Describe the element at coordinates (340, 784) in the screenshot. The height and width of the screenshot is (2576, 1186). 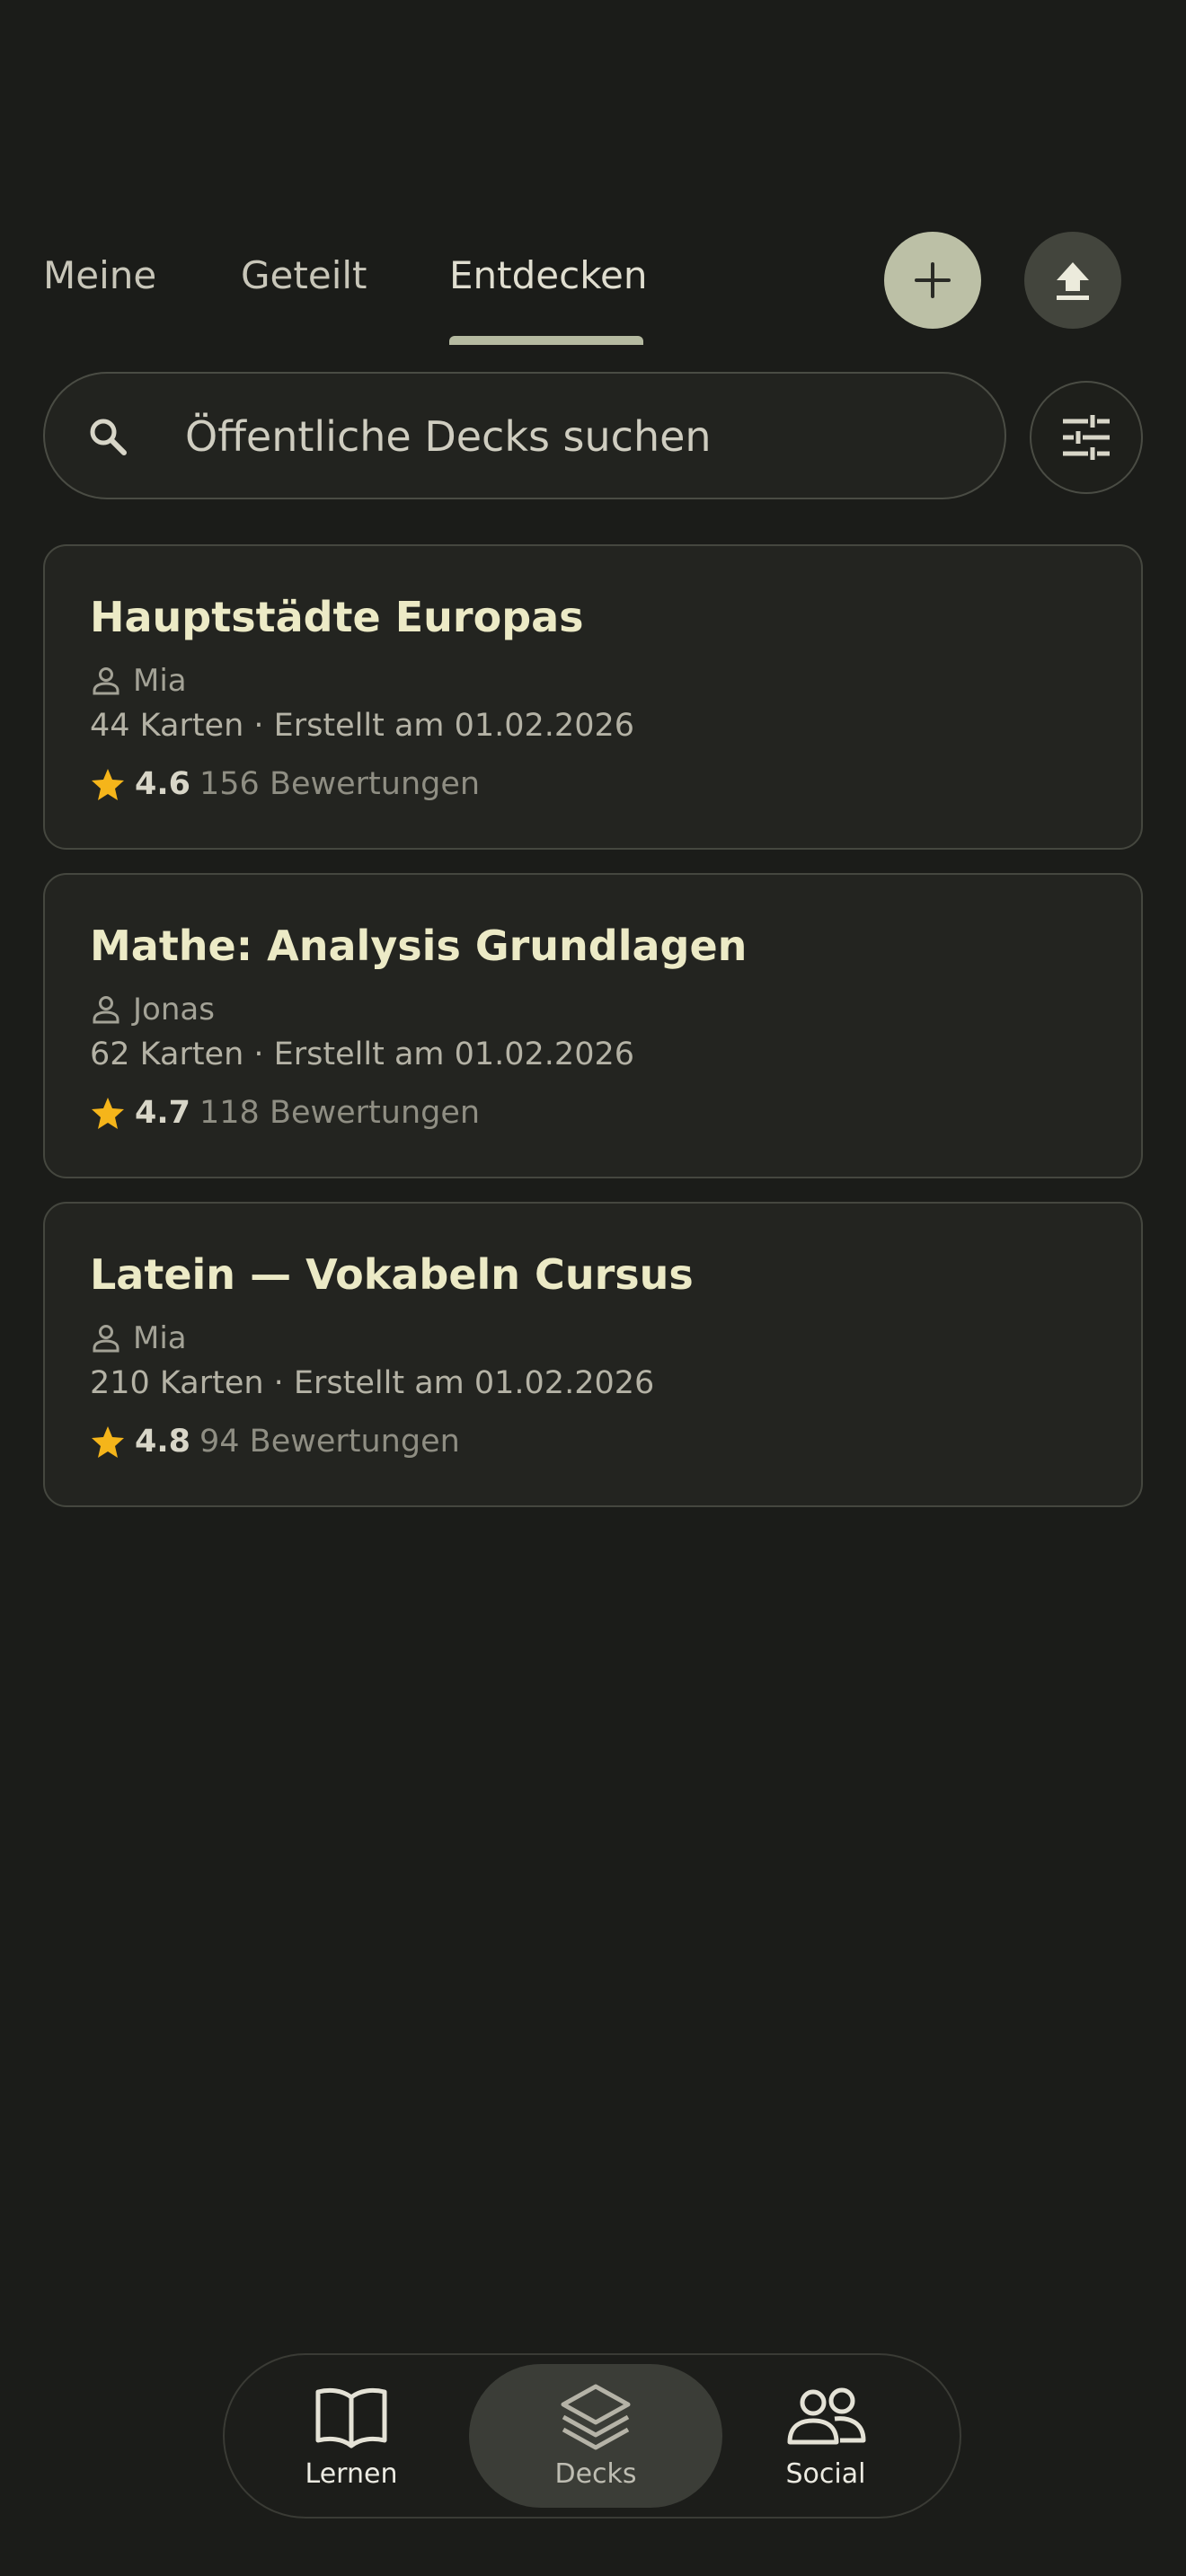
I see `rating-count: 156 Bewertungen` at that location.